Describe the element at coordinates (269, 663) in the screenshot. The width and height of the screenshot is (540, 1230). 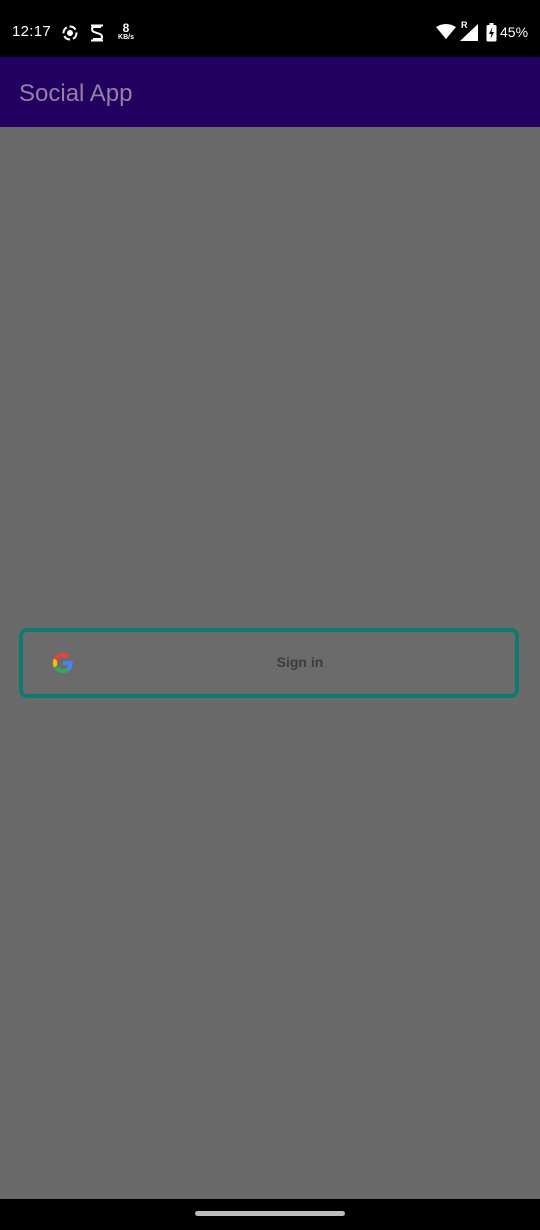
I see `google-sign-in-button: Sign in` at that location.